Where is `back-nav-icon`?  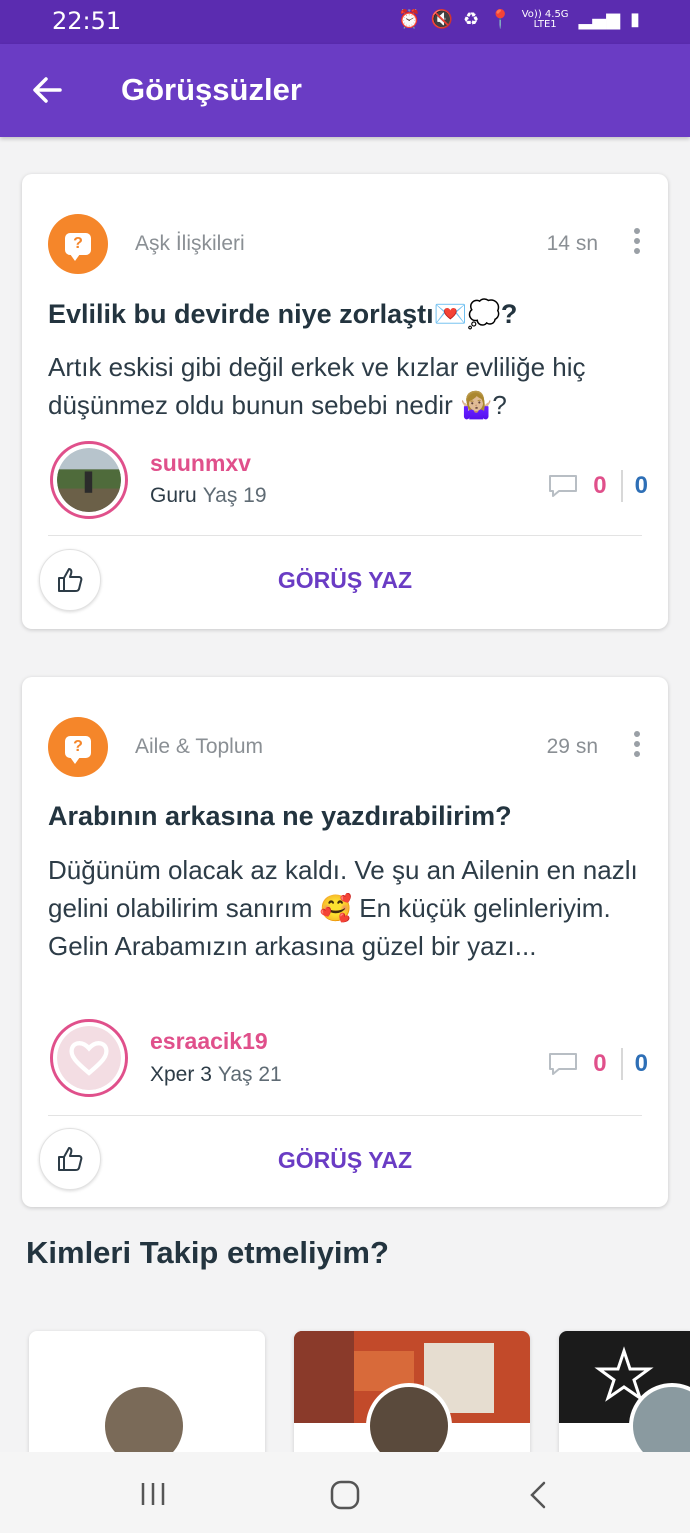
back-nav-icon is located at coordinates (538, 1495).